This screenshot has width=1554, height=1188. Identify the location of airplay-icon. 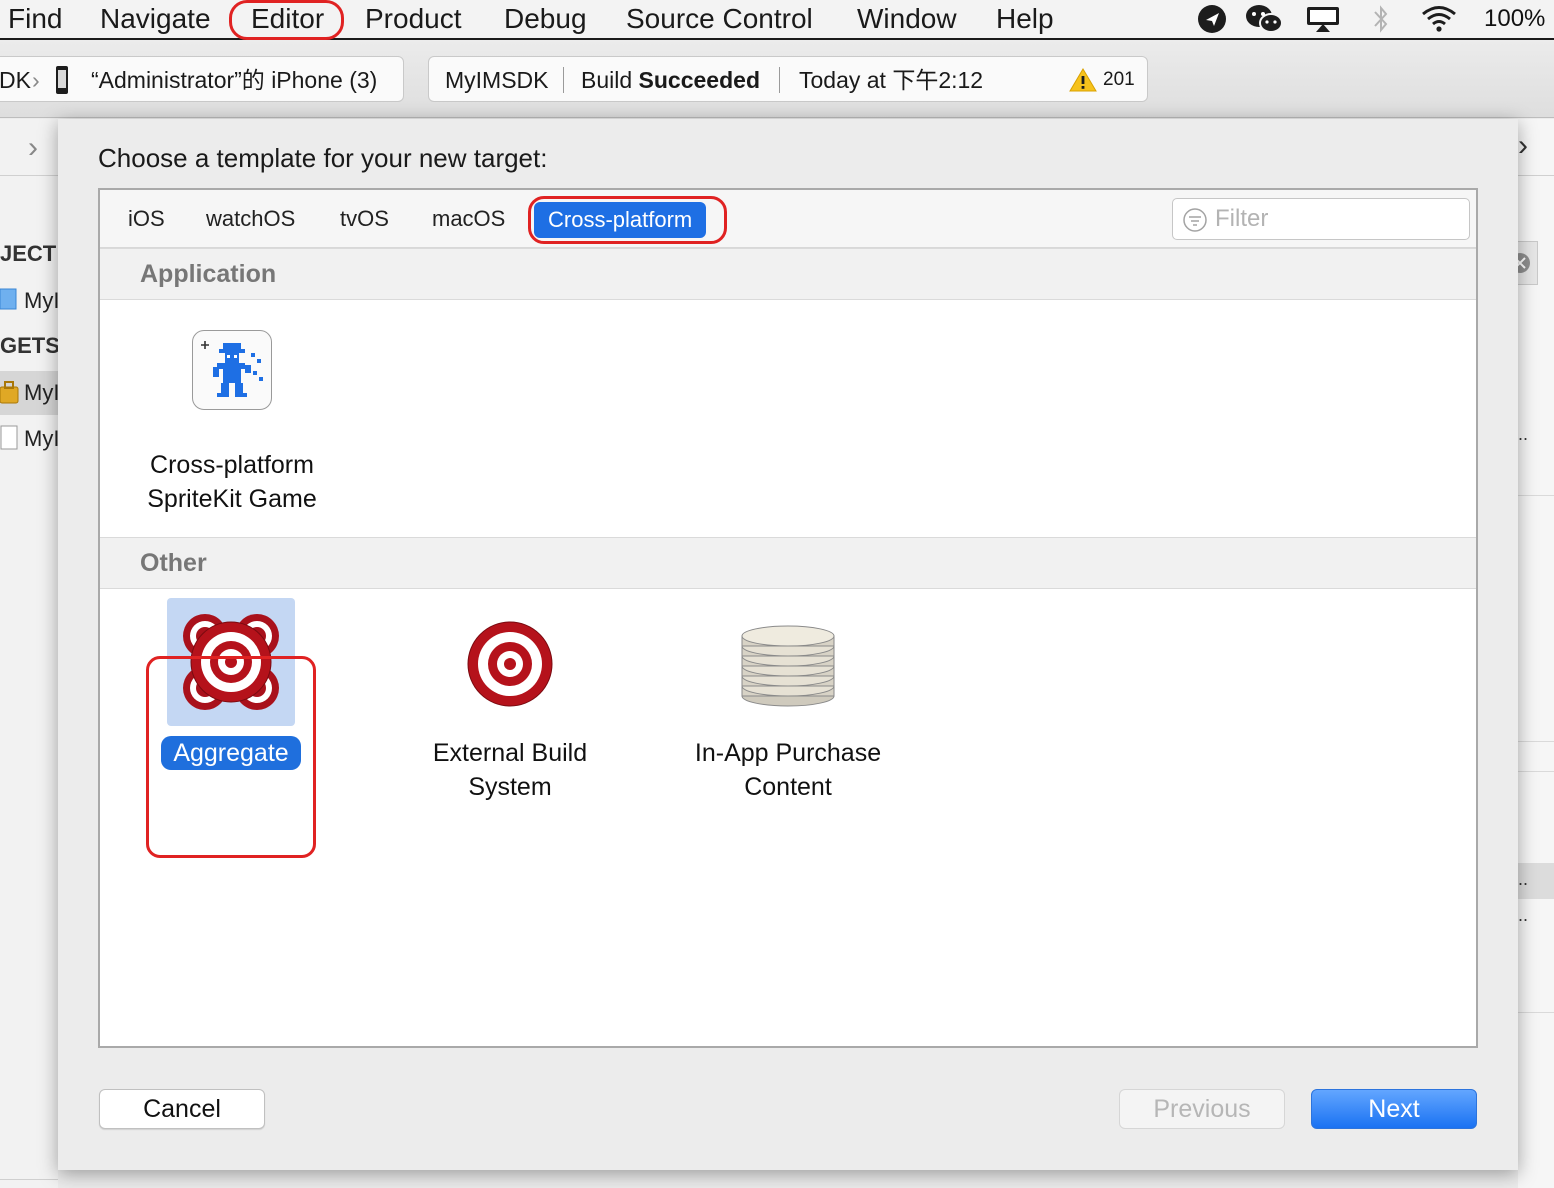
(1323, 19).